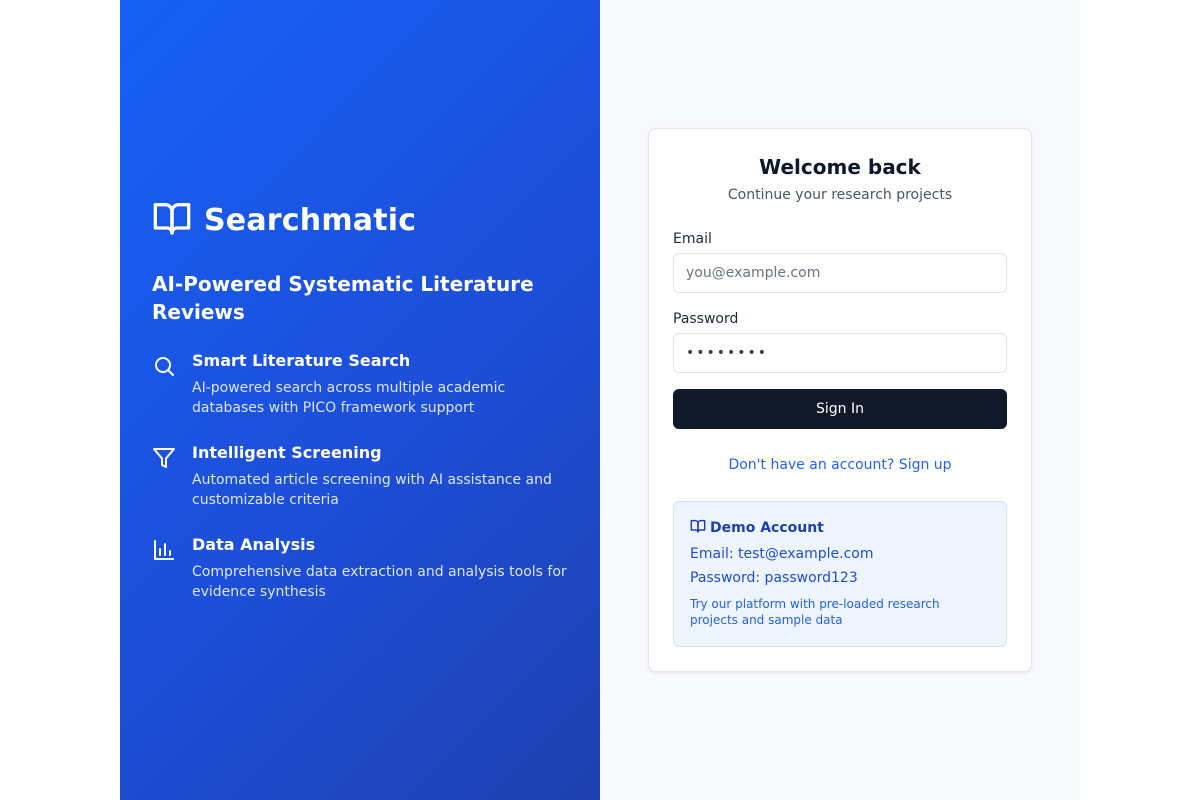  What do you see at coordinates (164, 458) in the screenshot?
I see `filter-icon` at bounding box center [164, 458].